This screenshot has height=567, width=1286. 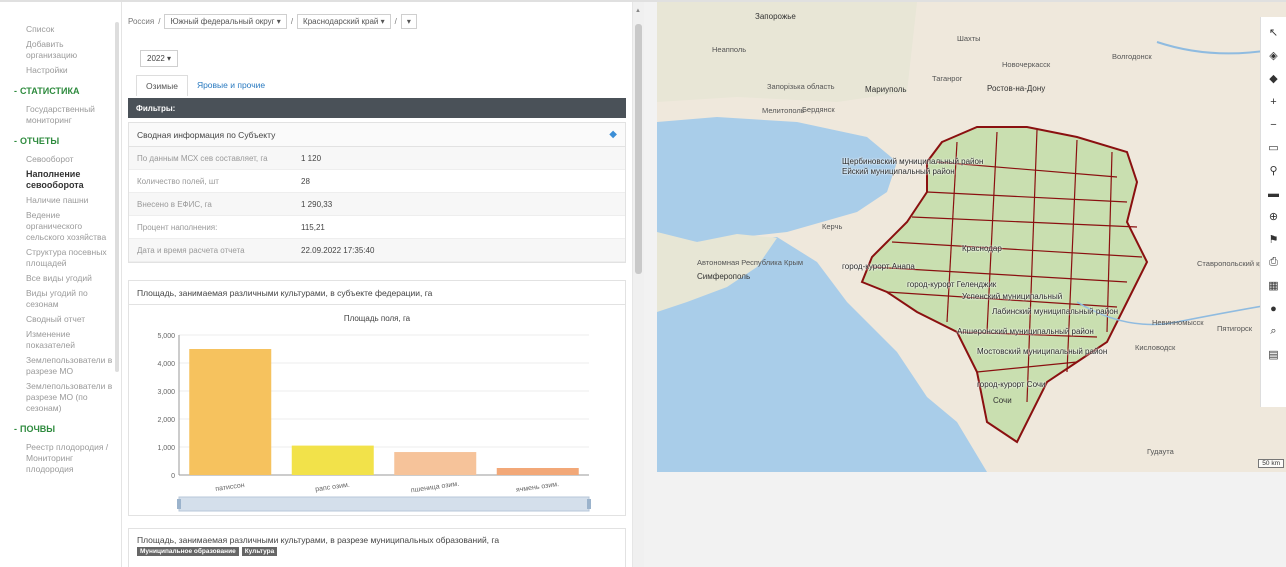 What do you see at coordinates (202, 158) in the screenshot?
I see `summary-key: По данным МСХ сев составляет, га` at bounding box center [202, 158].